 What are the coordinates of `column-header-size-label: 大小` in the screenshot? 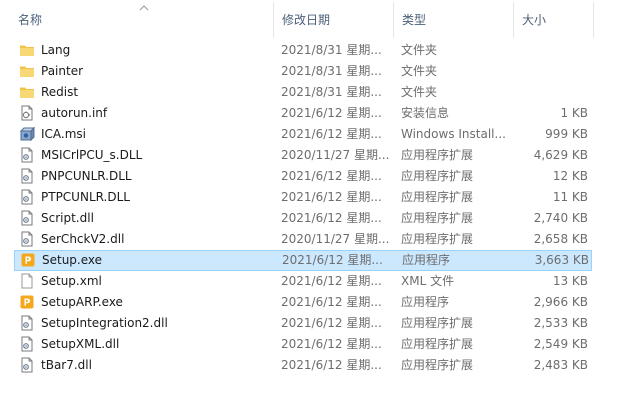 It's located at (534, 20).